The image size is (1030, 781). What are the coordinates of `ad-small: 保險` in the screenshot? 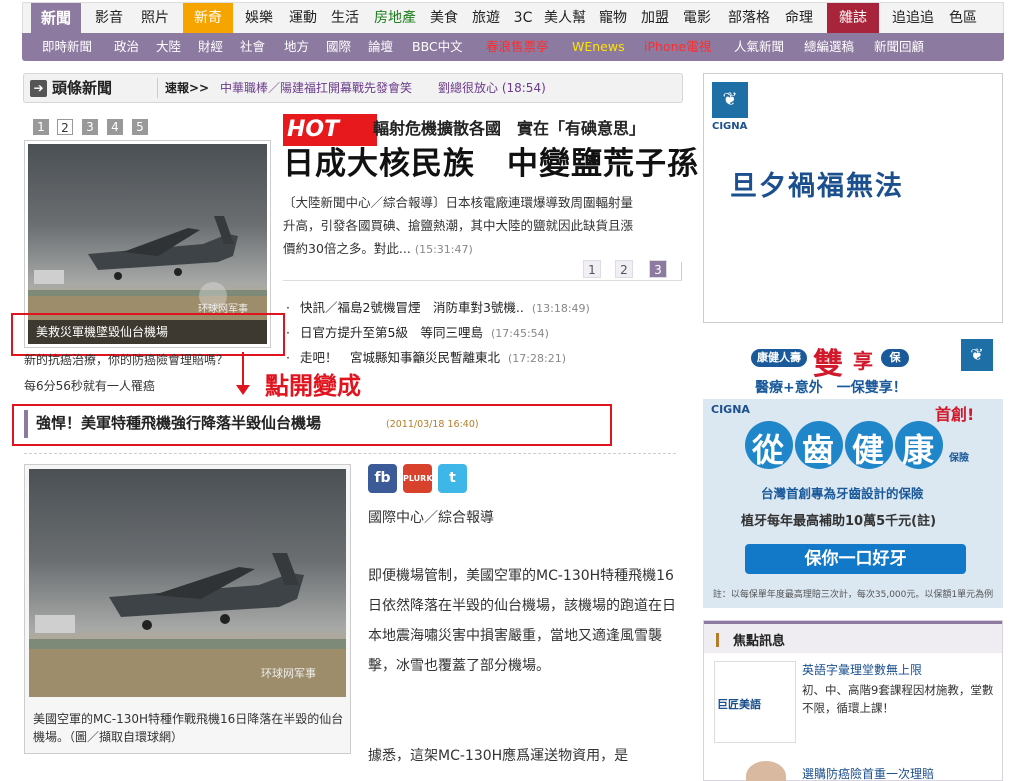 It's located at (959, 458).